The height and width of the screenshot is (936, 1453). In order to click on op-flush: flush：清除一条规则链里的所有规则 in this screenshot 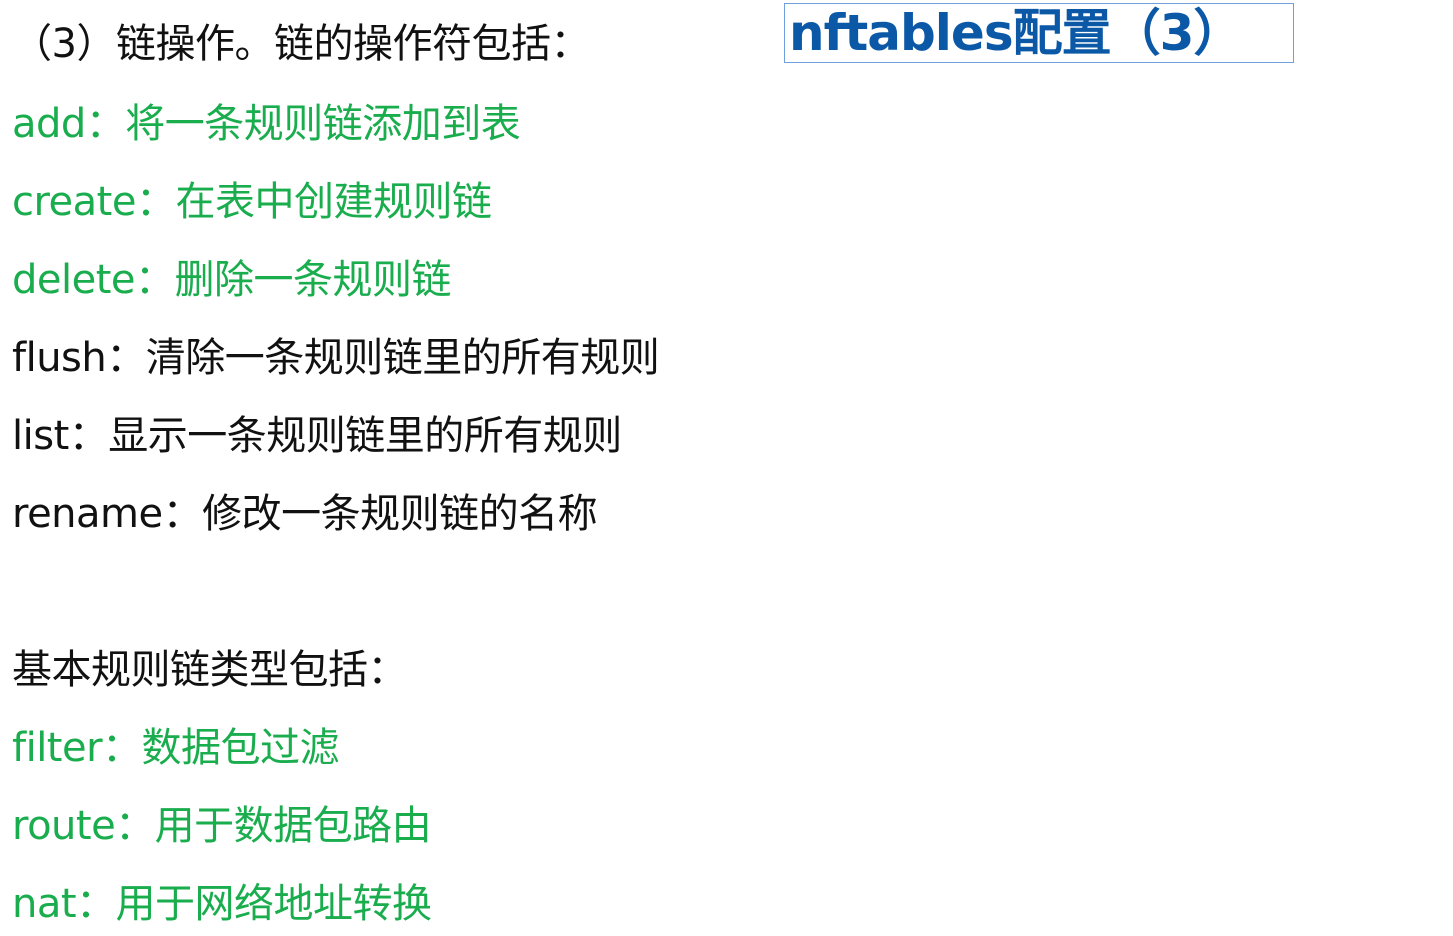, I will do `click(336, 358)`.